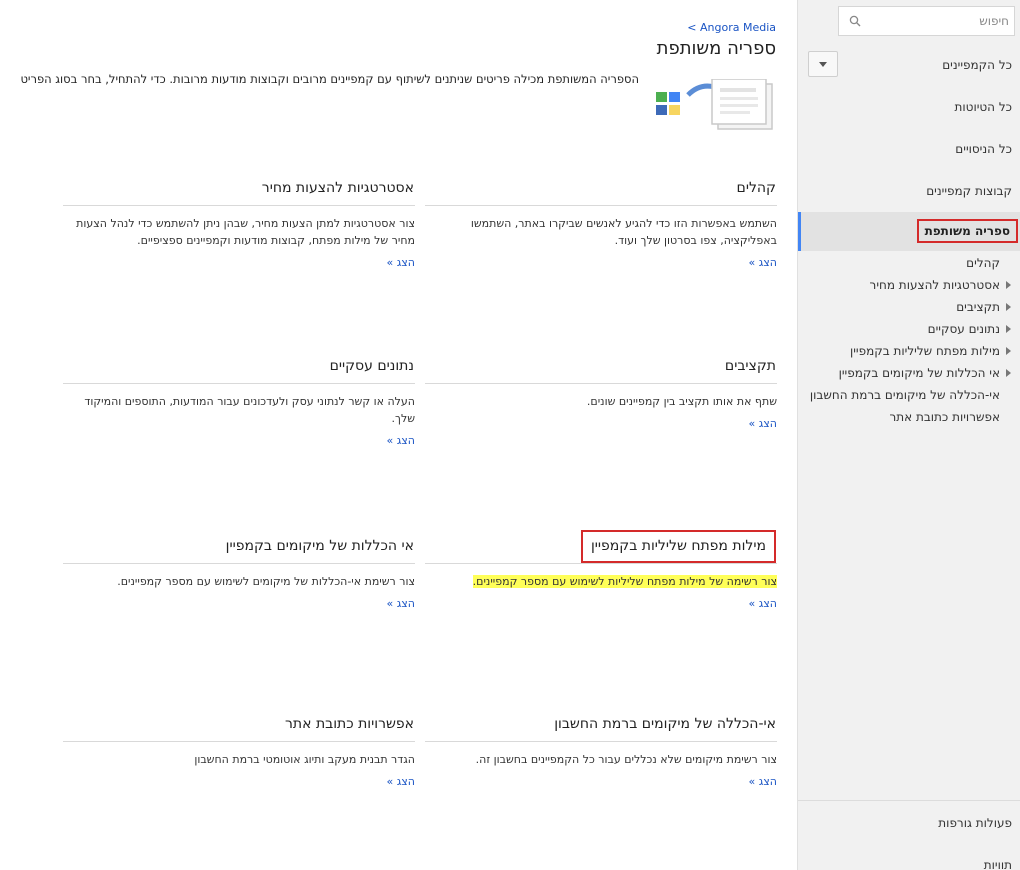 Image resolution: width=1020 pixels, height=870 pixels. Describe the element at coordinates (939, 21) in the screenshot. I see `search-input` at that location.